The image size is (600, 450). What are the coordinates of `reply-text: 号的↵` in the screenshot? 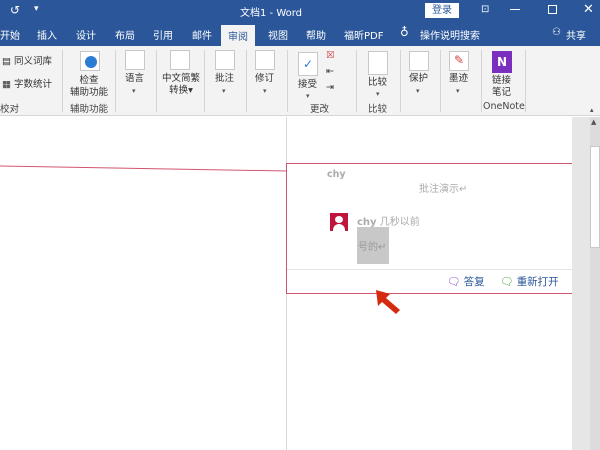 It's located at (372, 245).